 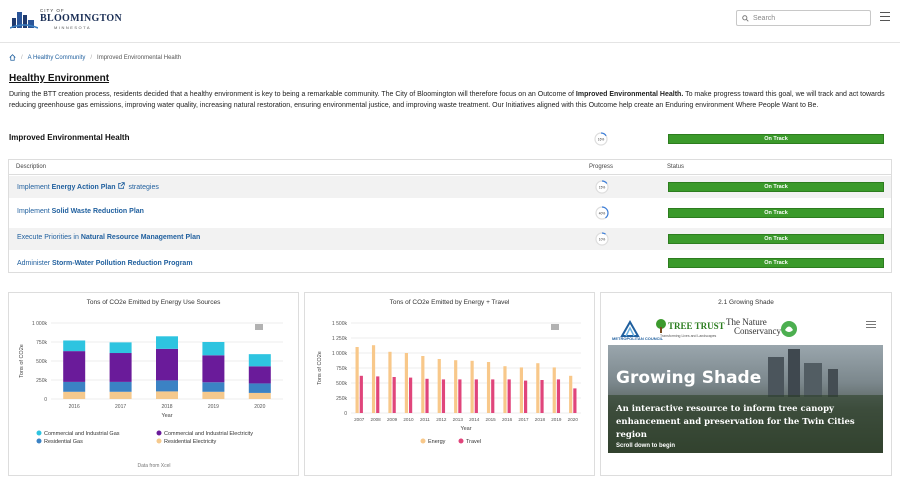 I want to click on scroll-down-link: Scroll down to begin, so click(x=645, y=446).